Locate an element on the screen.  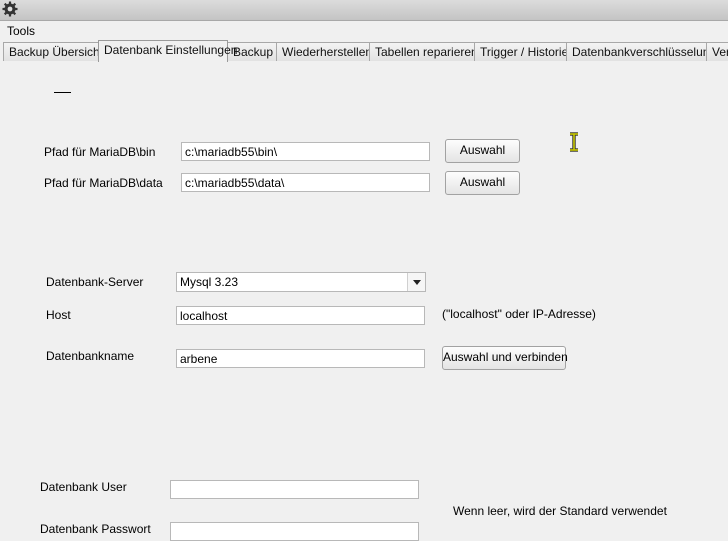
tab-ver: Ver is located at coordinates (717, 51).